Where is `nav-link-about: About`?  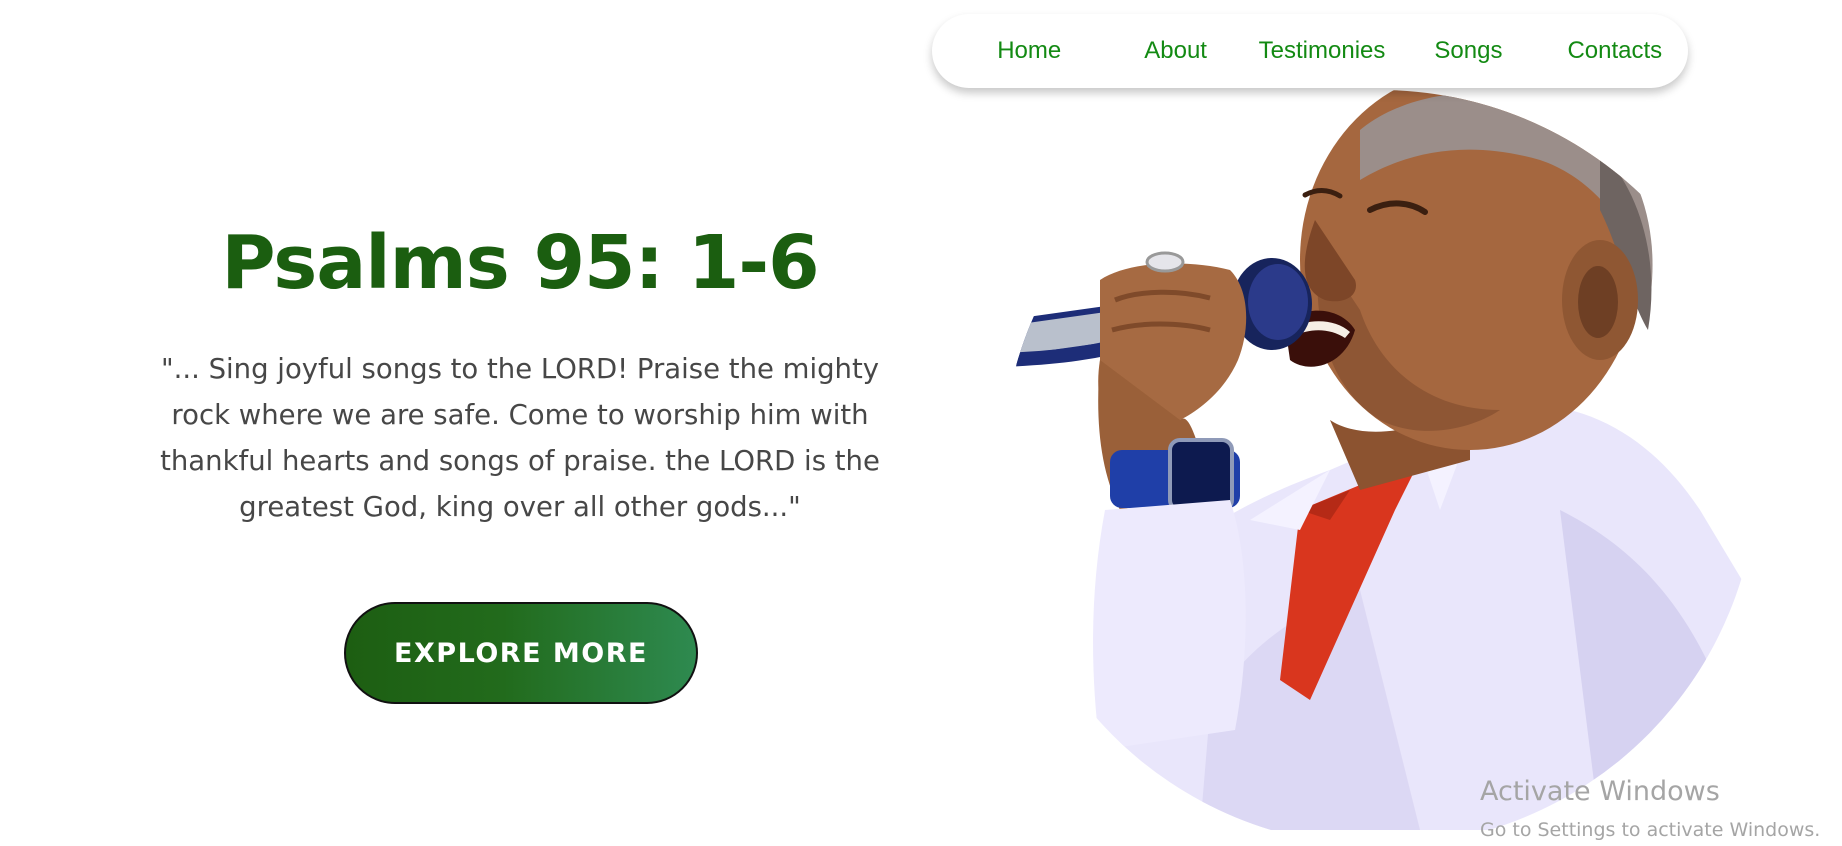 nav-link-about: About is located at coordinates (1175, 51).